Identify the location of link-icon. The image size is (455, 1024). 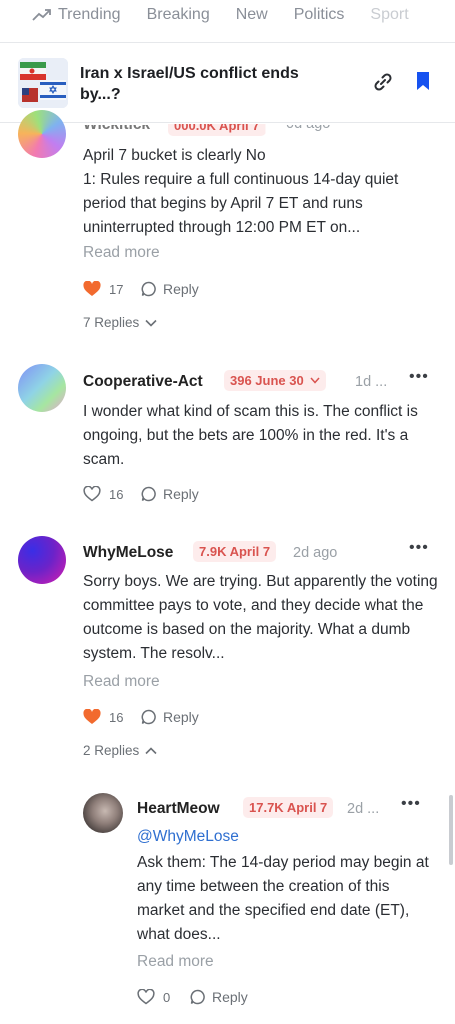
(383, 82).